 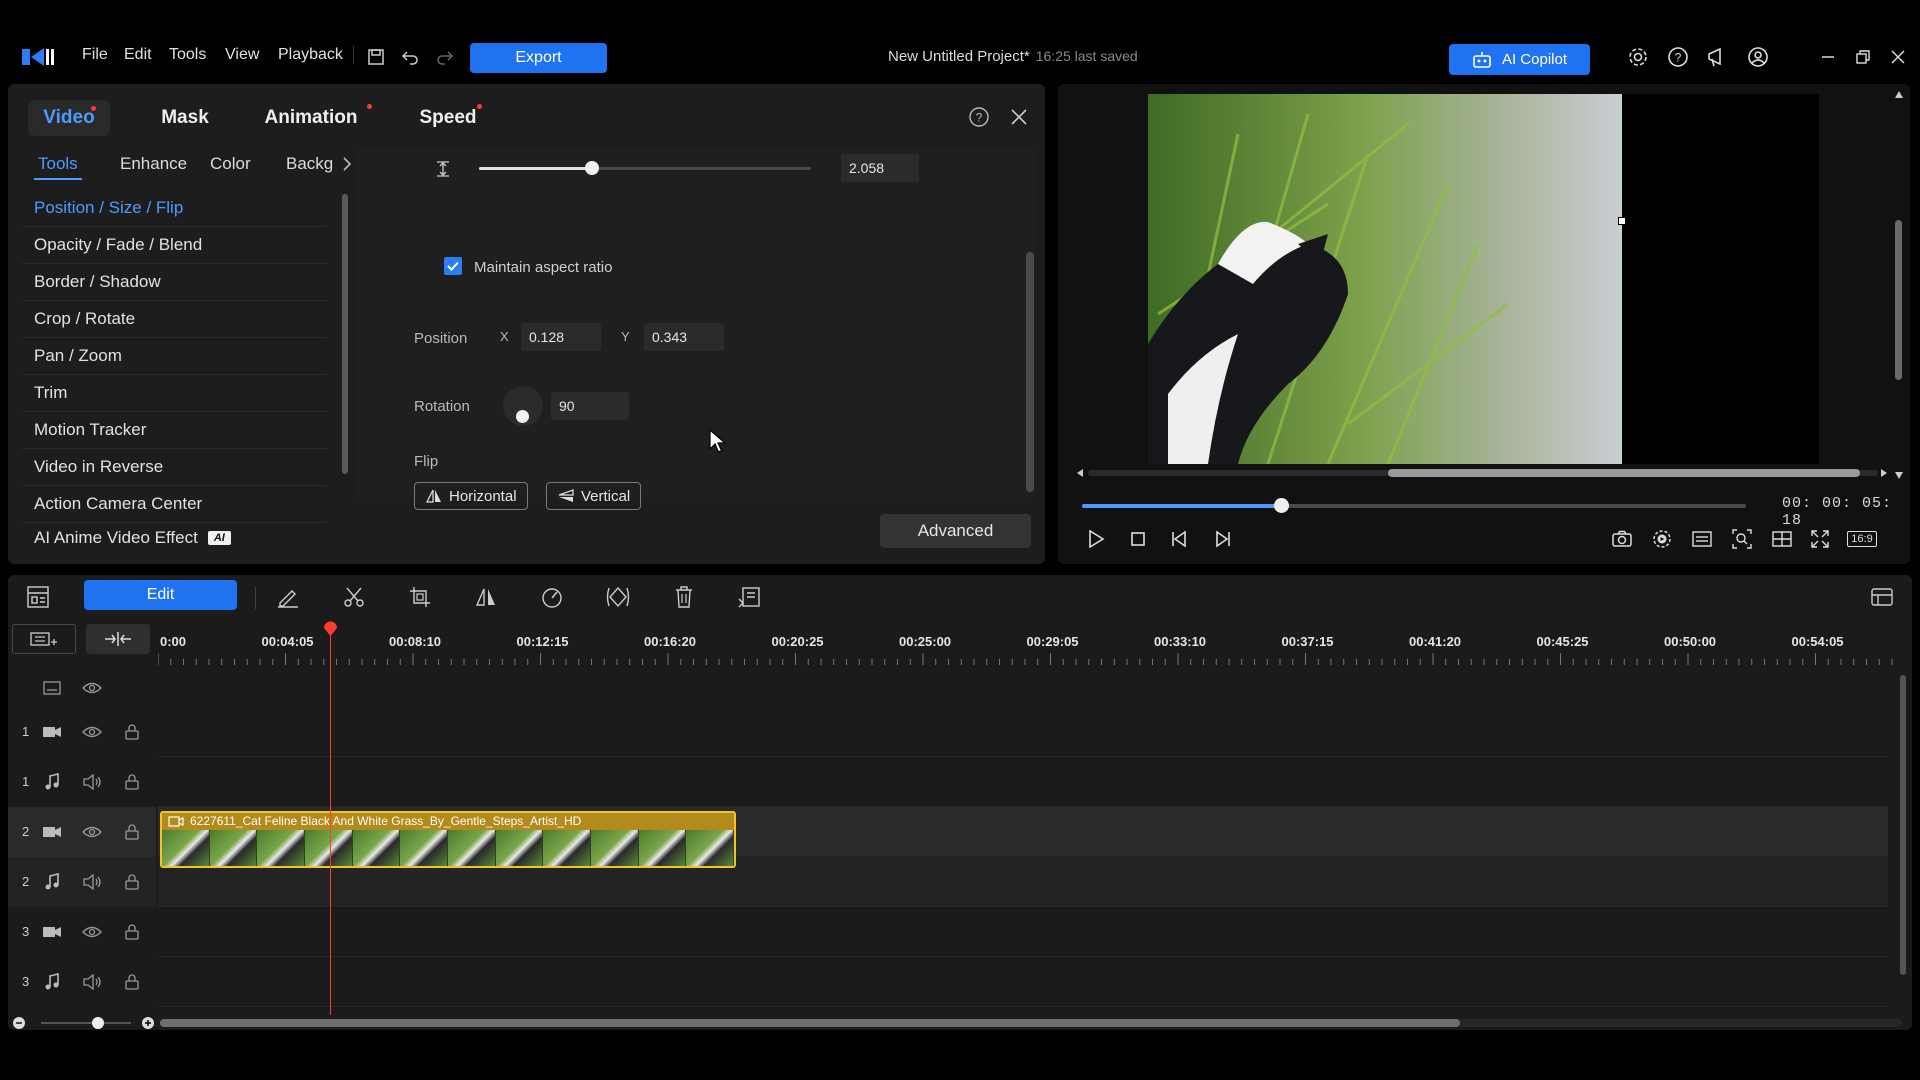 I want to click on scroll-right-arrow-icon, so click(x=1884, y=473).